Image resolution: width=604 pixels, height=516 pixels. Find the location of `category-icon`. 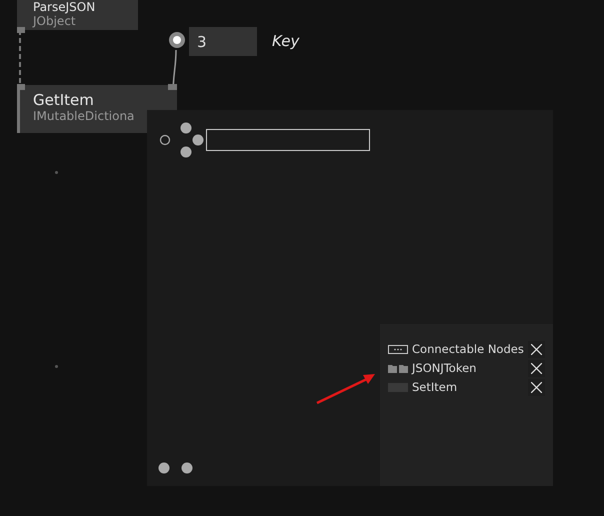

category-icon is located at coordinates (398, 349).